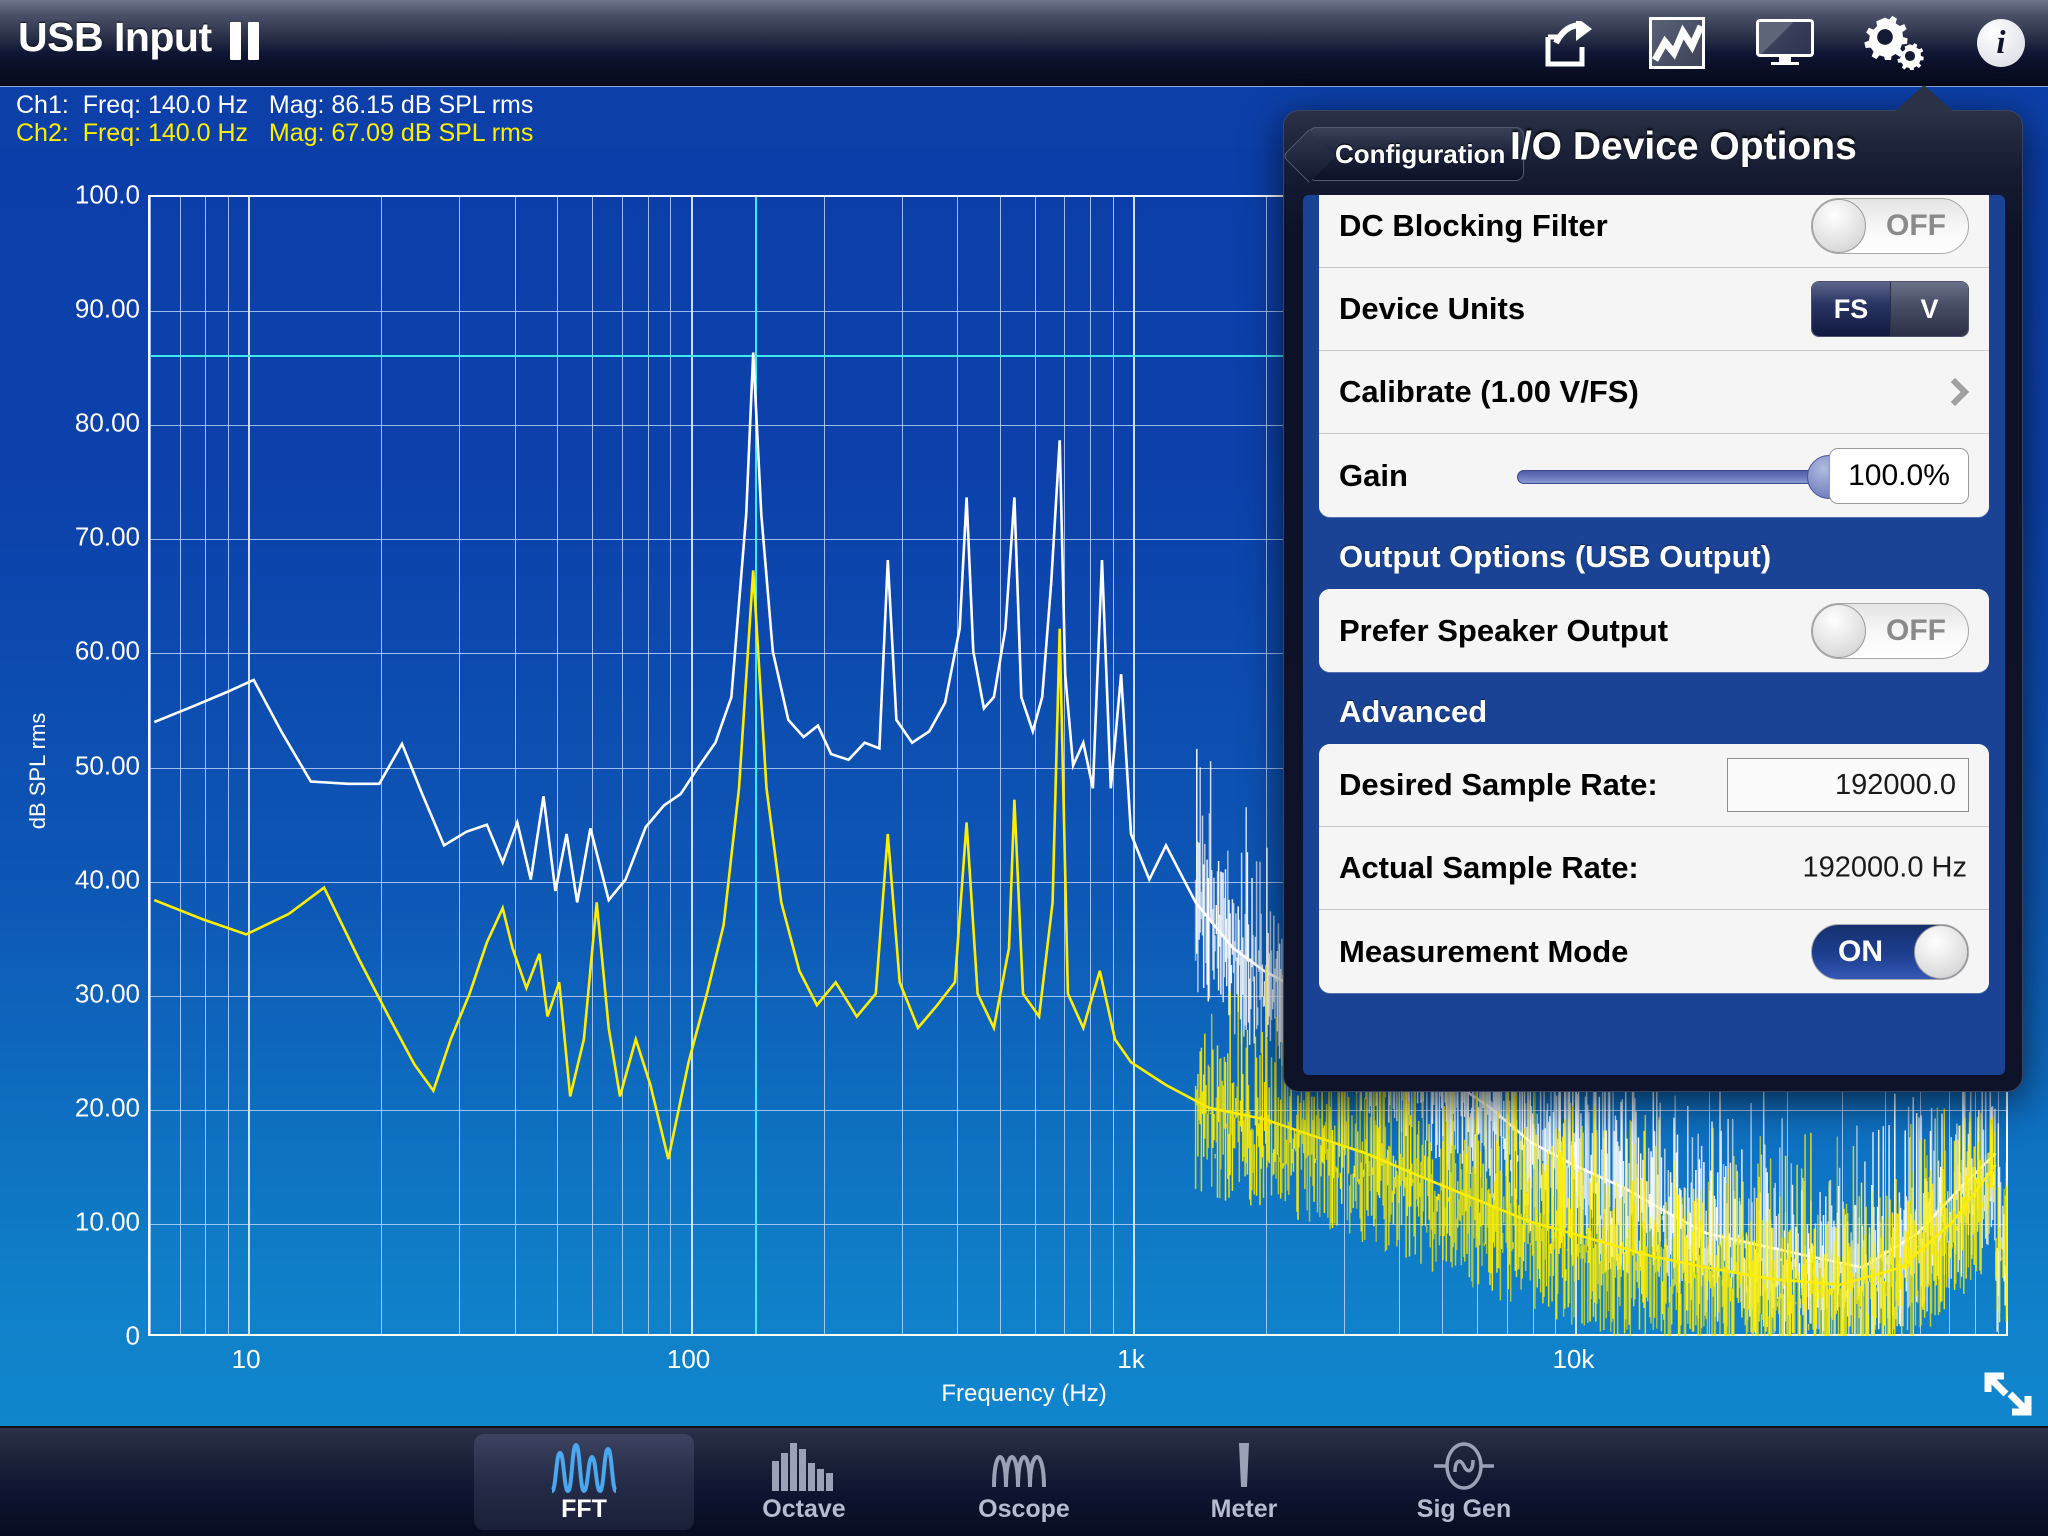 This screenshot has width=2048, height=1536. Describe the element at coordinates (1464, 1509) in the screenshot. I see `tab-label: Sig Gen` at that location.